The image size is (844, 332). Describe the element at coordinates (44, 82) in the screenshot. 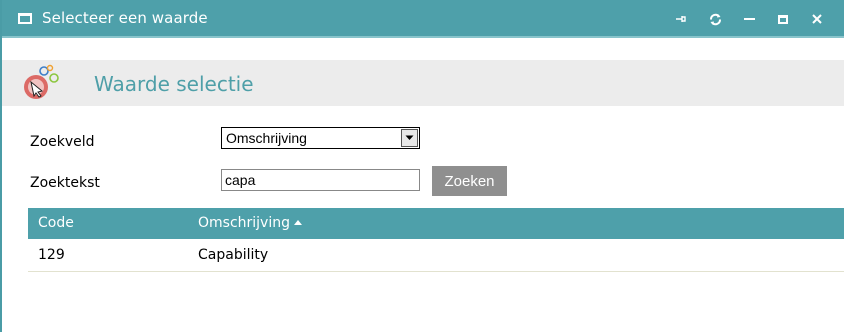

I see `selection-logo-icon` at that location.